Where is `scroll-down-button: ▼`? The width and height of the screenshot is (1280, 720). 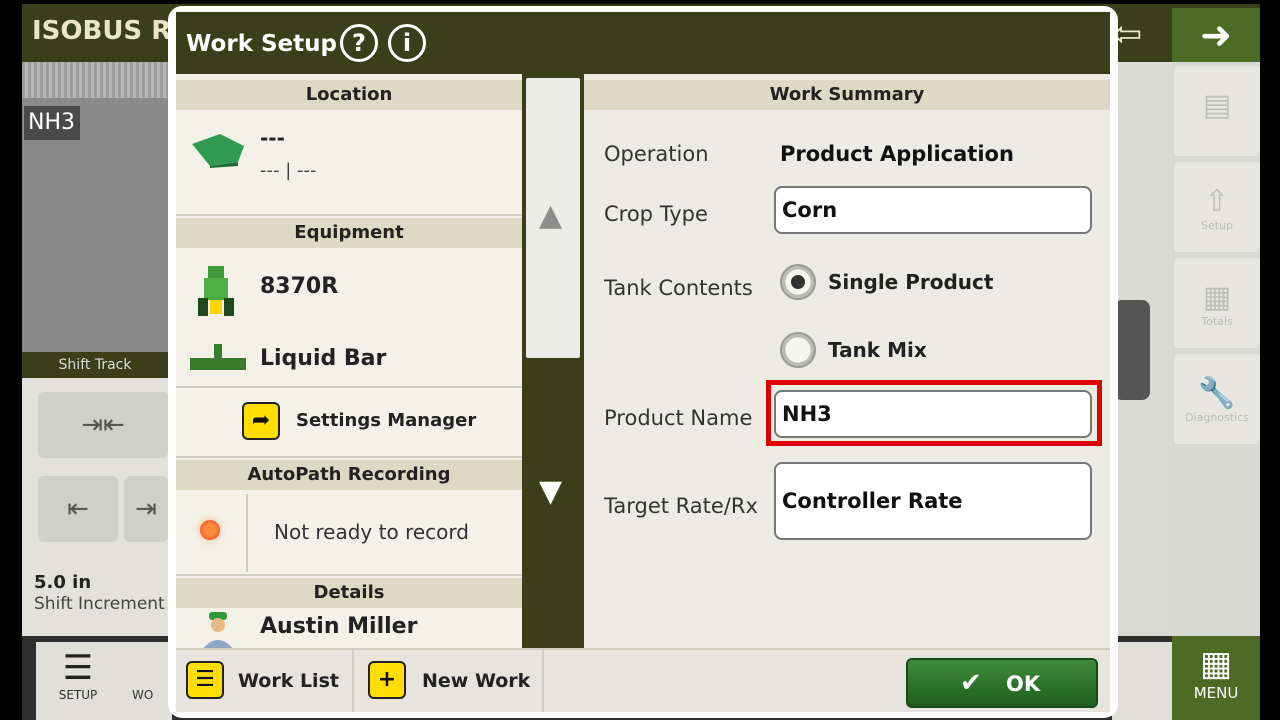
scroll-down-button: ▼ is located at coordinates (553, 506).